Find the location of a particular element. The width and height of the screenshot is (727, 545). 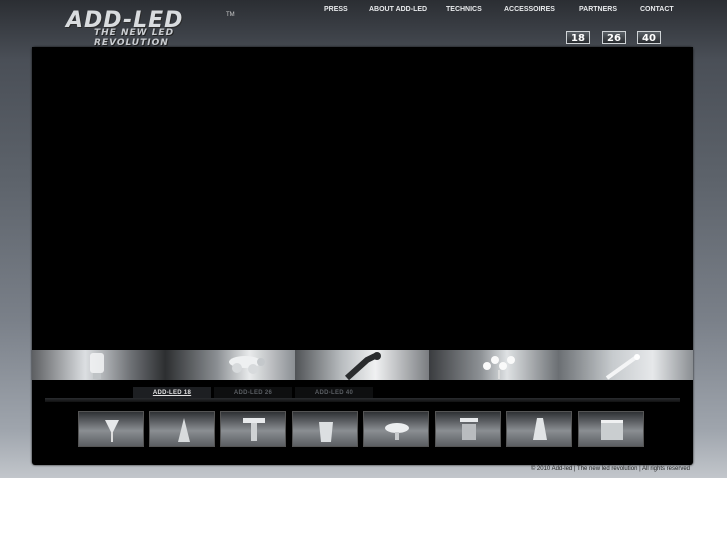

size-40-button: 40 is located at coordinates (649, 37).